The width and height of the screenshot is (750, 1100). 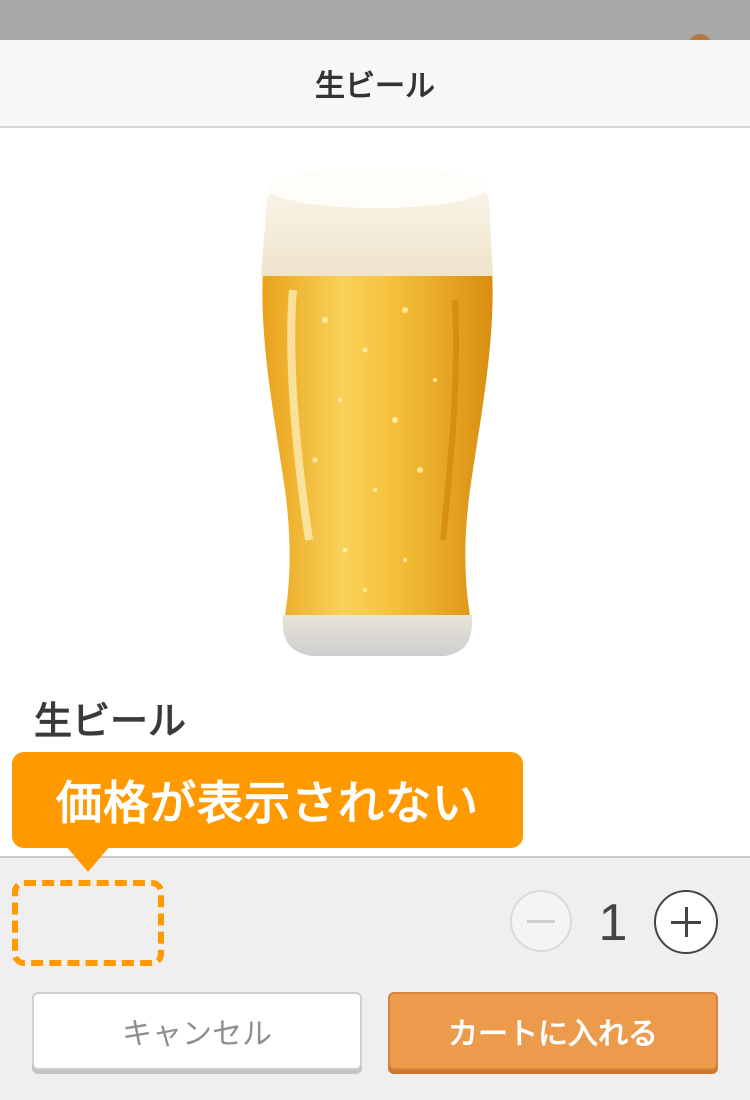 What do you see at coordinates (267, 803) in the screenshot?
I see `callout-text: 価格が表示されない` at bounding box center [267, 803].